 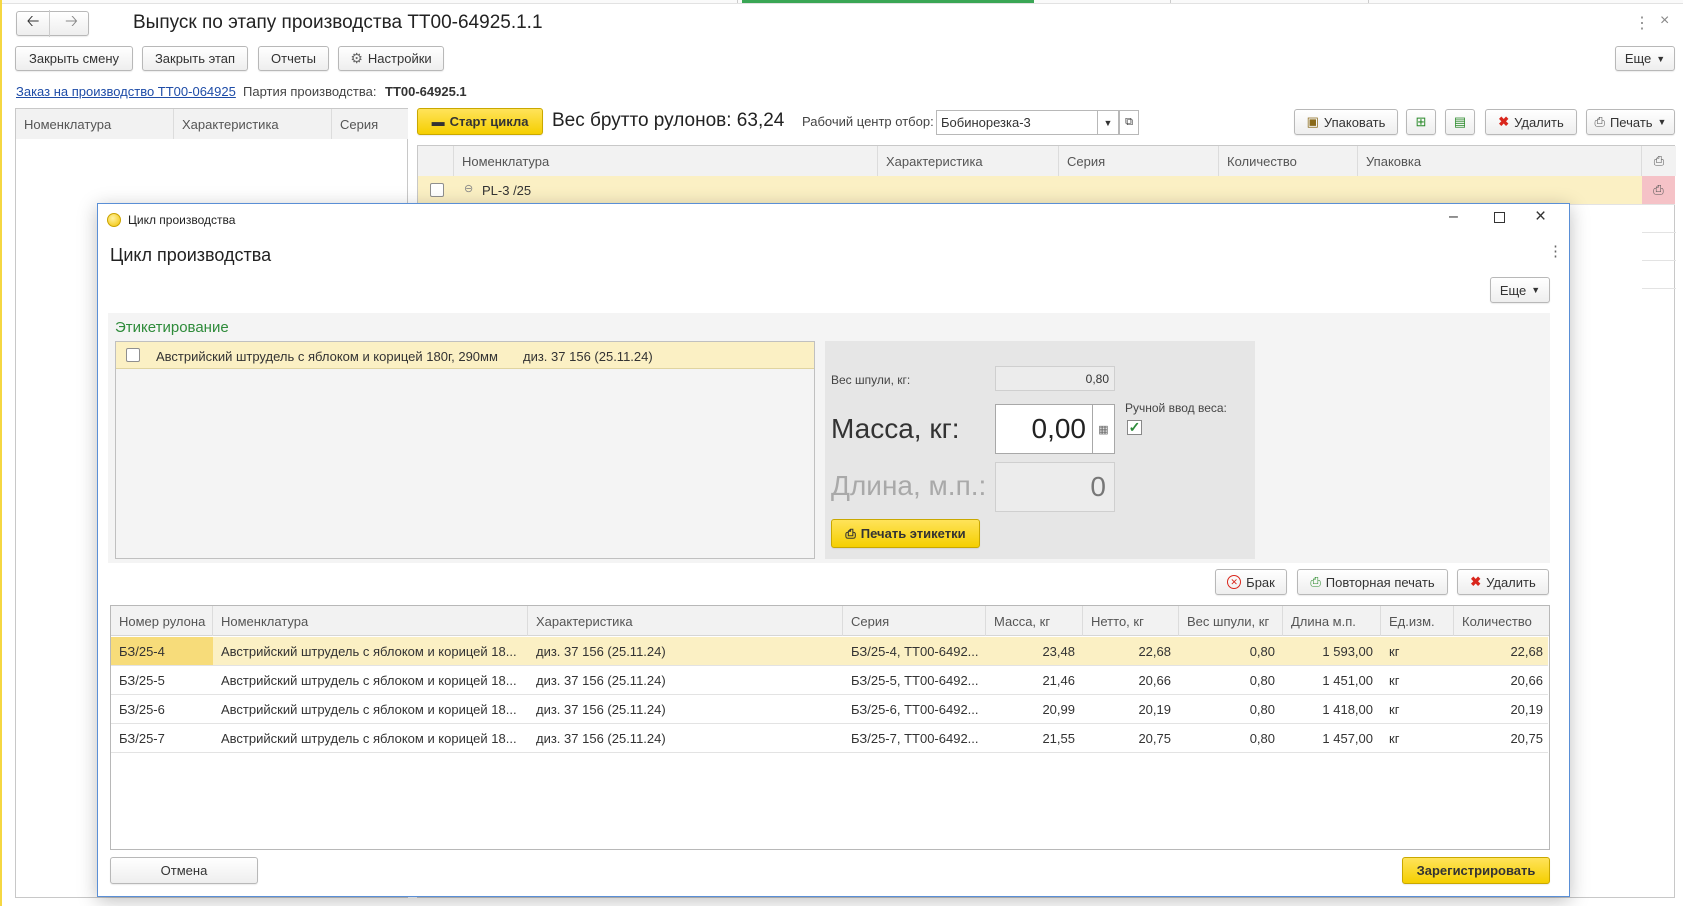 What do you see at coordinates (1555, 251) in the screenshot?
I see `dialog-kebab-icon: ⋮` at bounding box center [1555, 251].